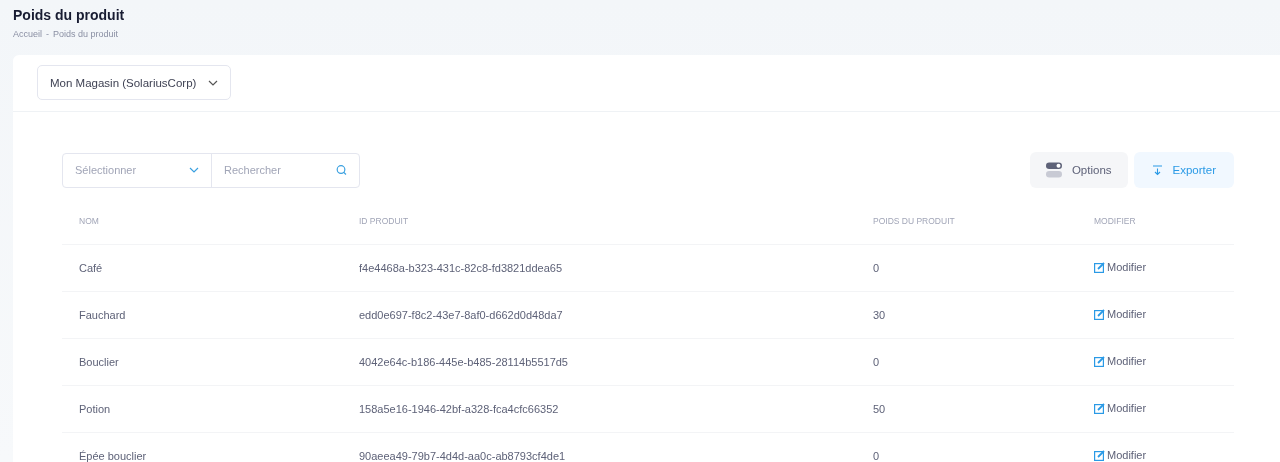 Image resolution: width=1280 pixels, height=462 pixels. Describe the element at coordinates (1078, 170) in the screenshot. I see `options-button: Options` at that location.